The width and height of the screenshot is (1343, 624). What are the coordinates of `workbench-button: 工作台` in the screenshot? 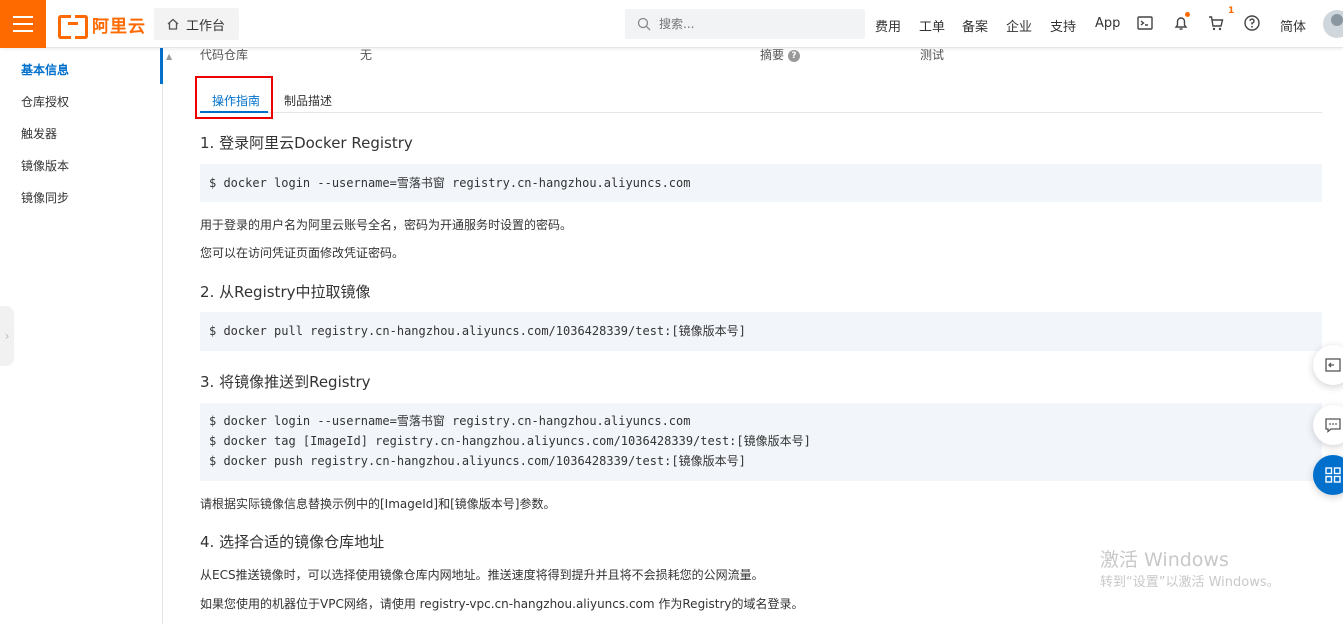 It's located at (197, 24).